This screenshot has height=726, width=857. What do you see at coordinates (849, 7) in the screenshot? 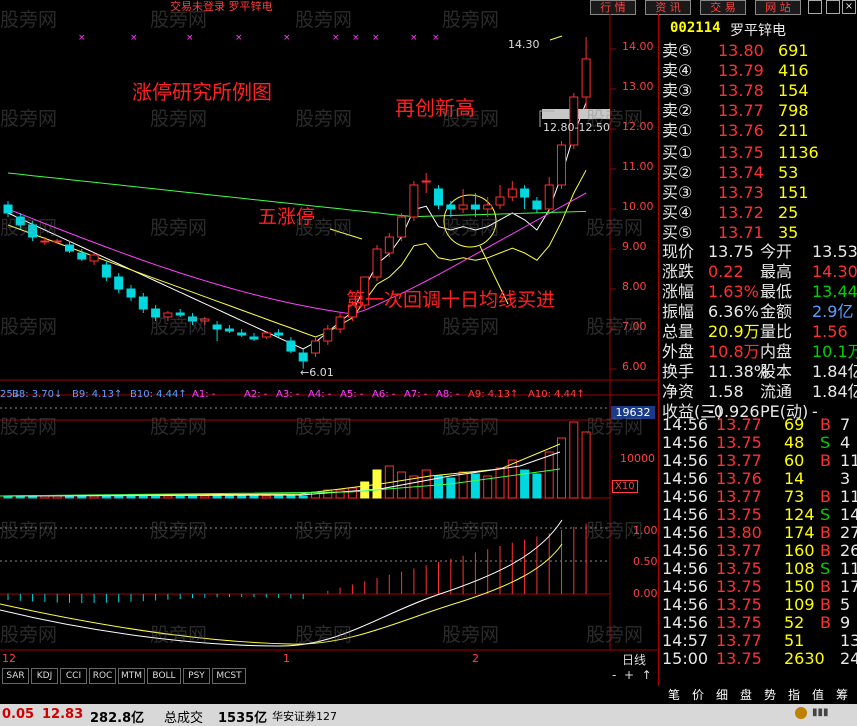
I see `close-icon: ×` at bounding box center [849, 7].